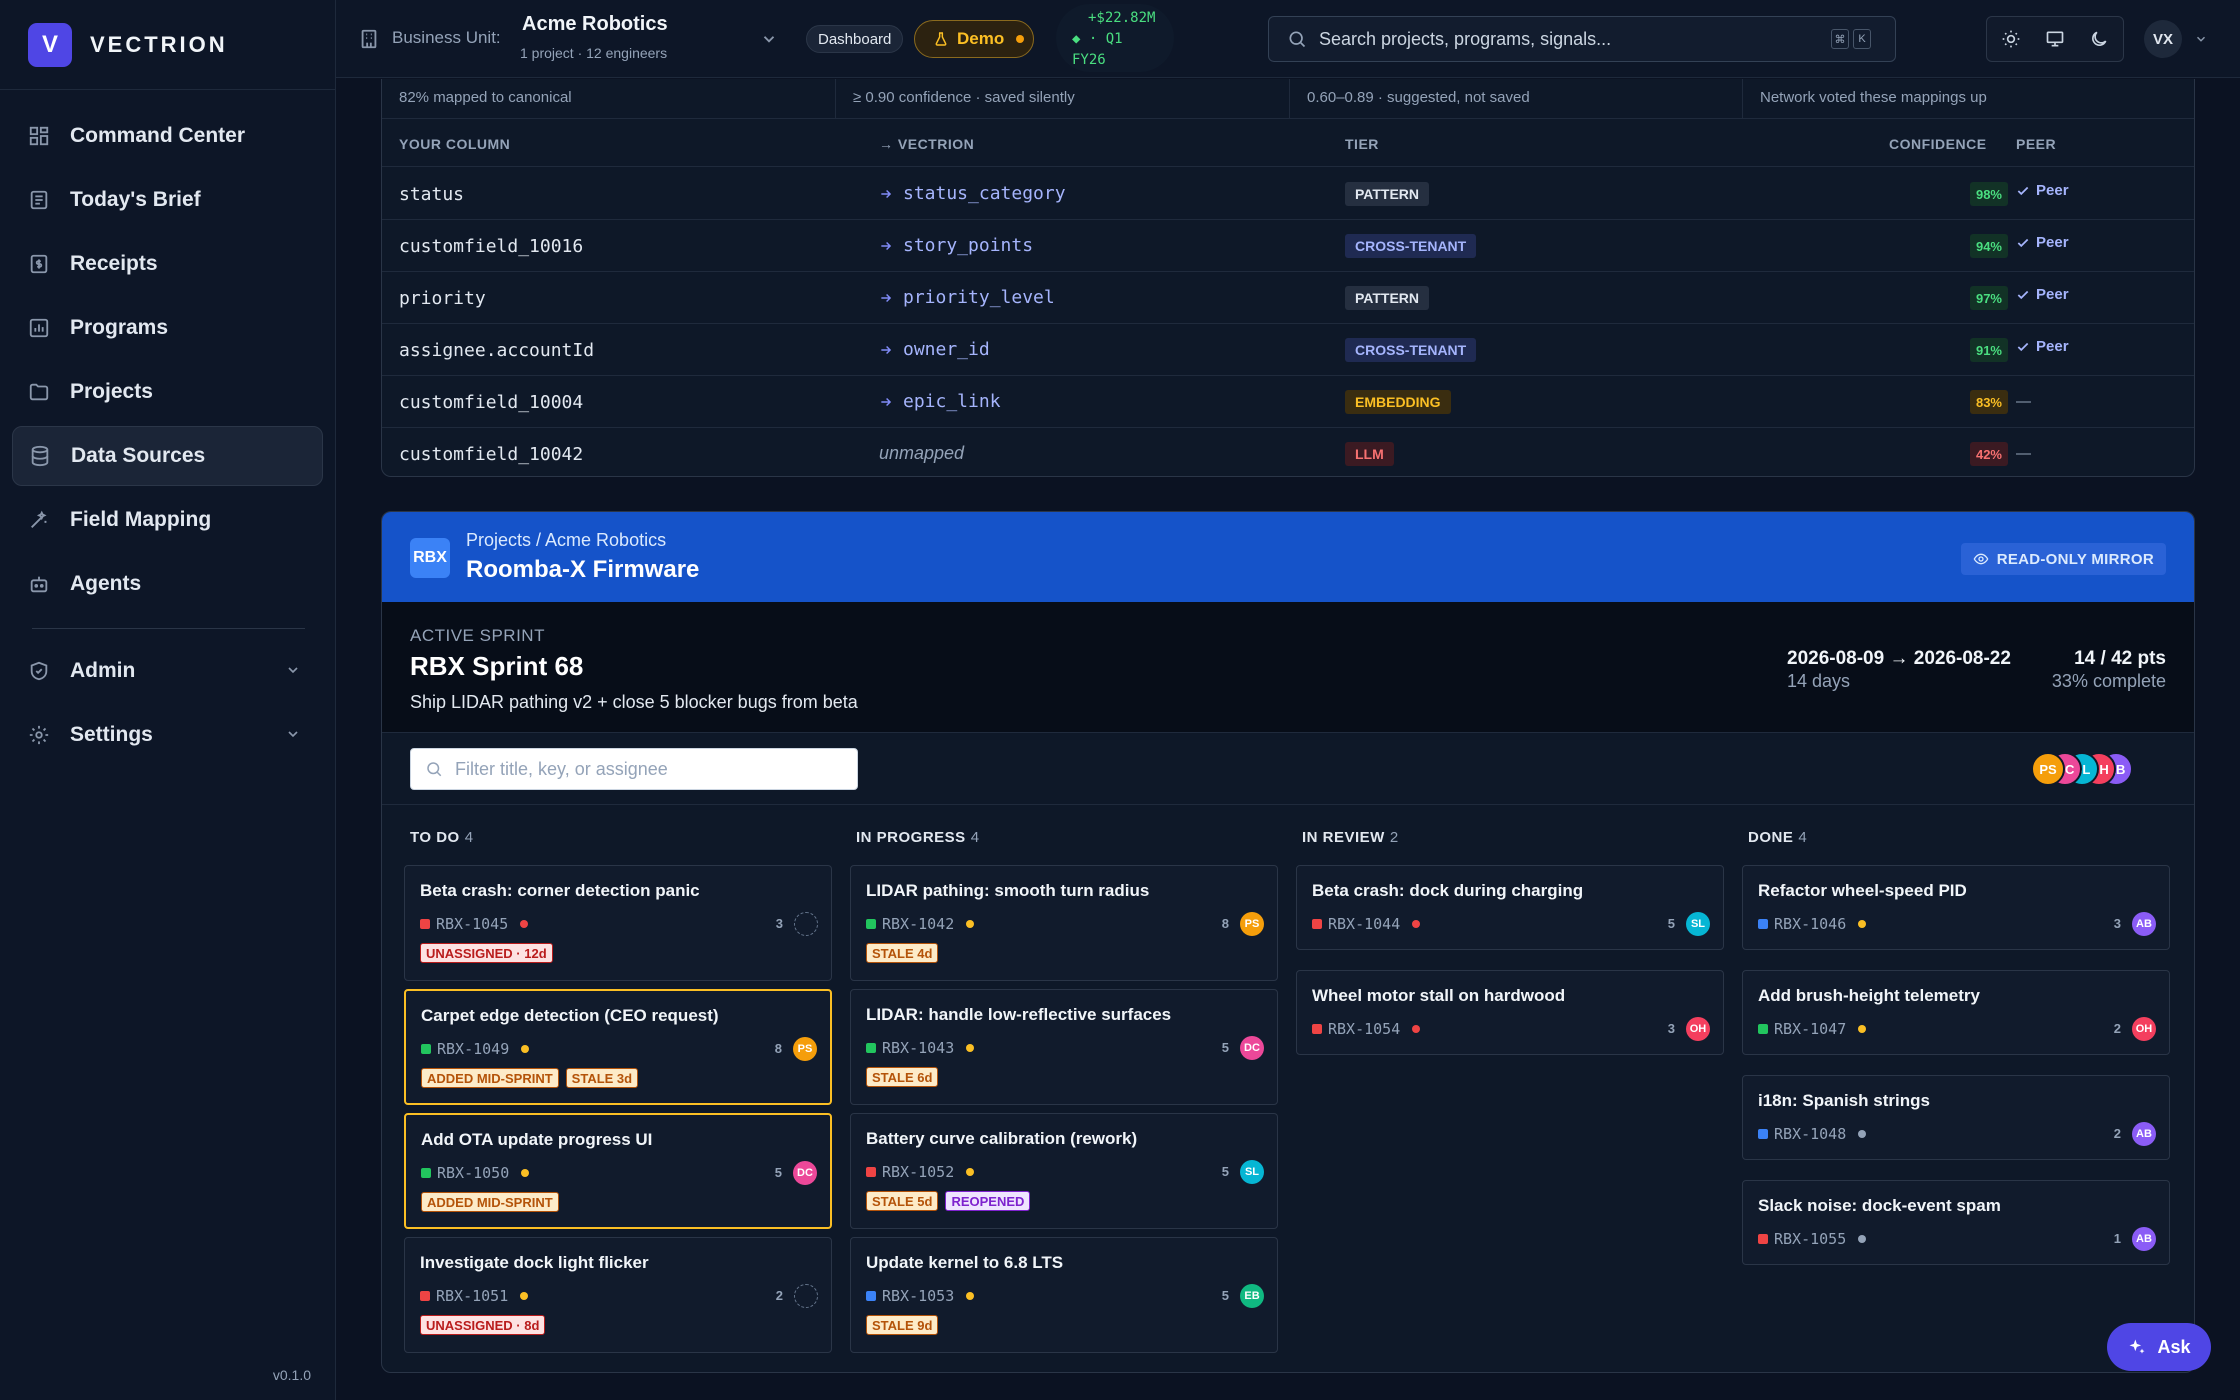 This screenshot has width=2240, height=1400. Describe the element at coordinates (855, 39) in the screenshot. I see `dashboard-chip: Dashboard` at that location.